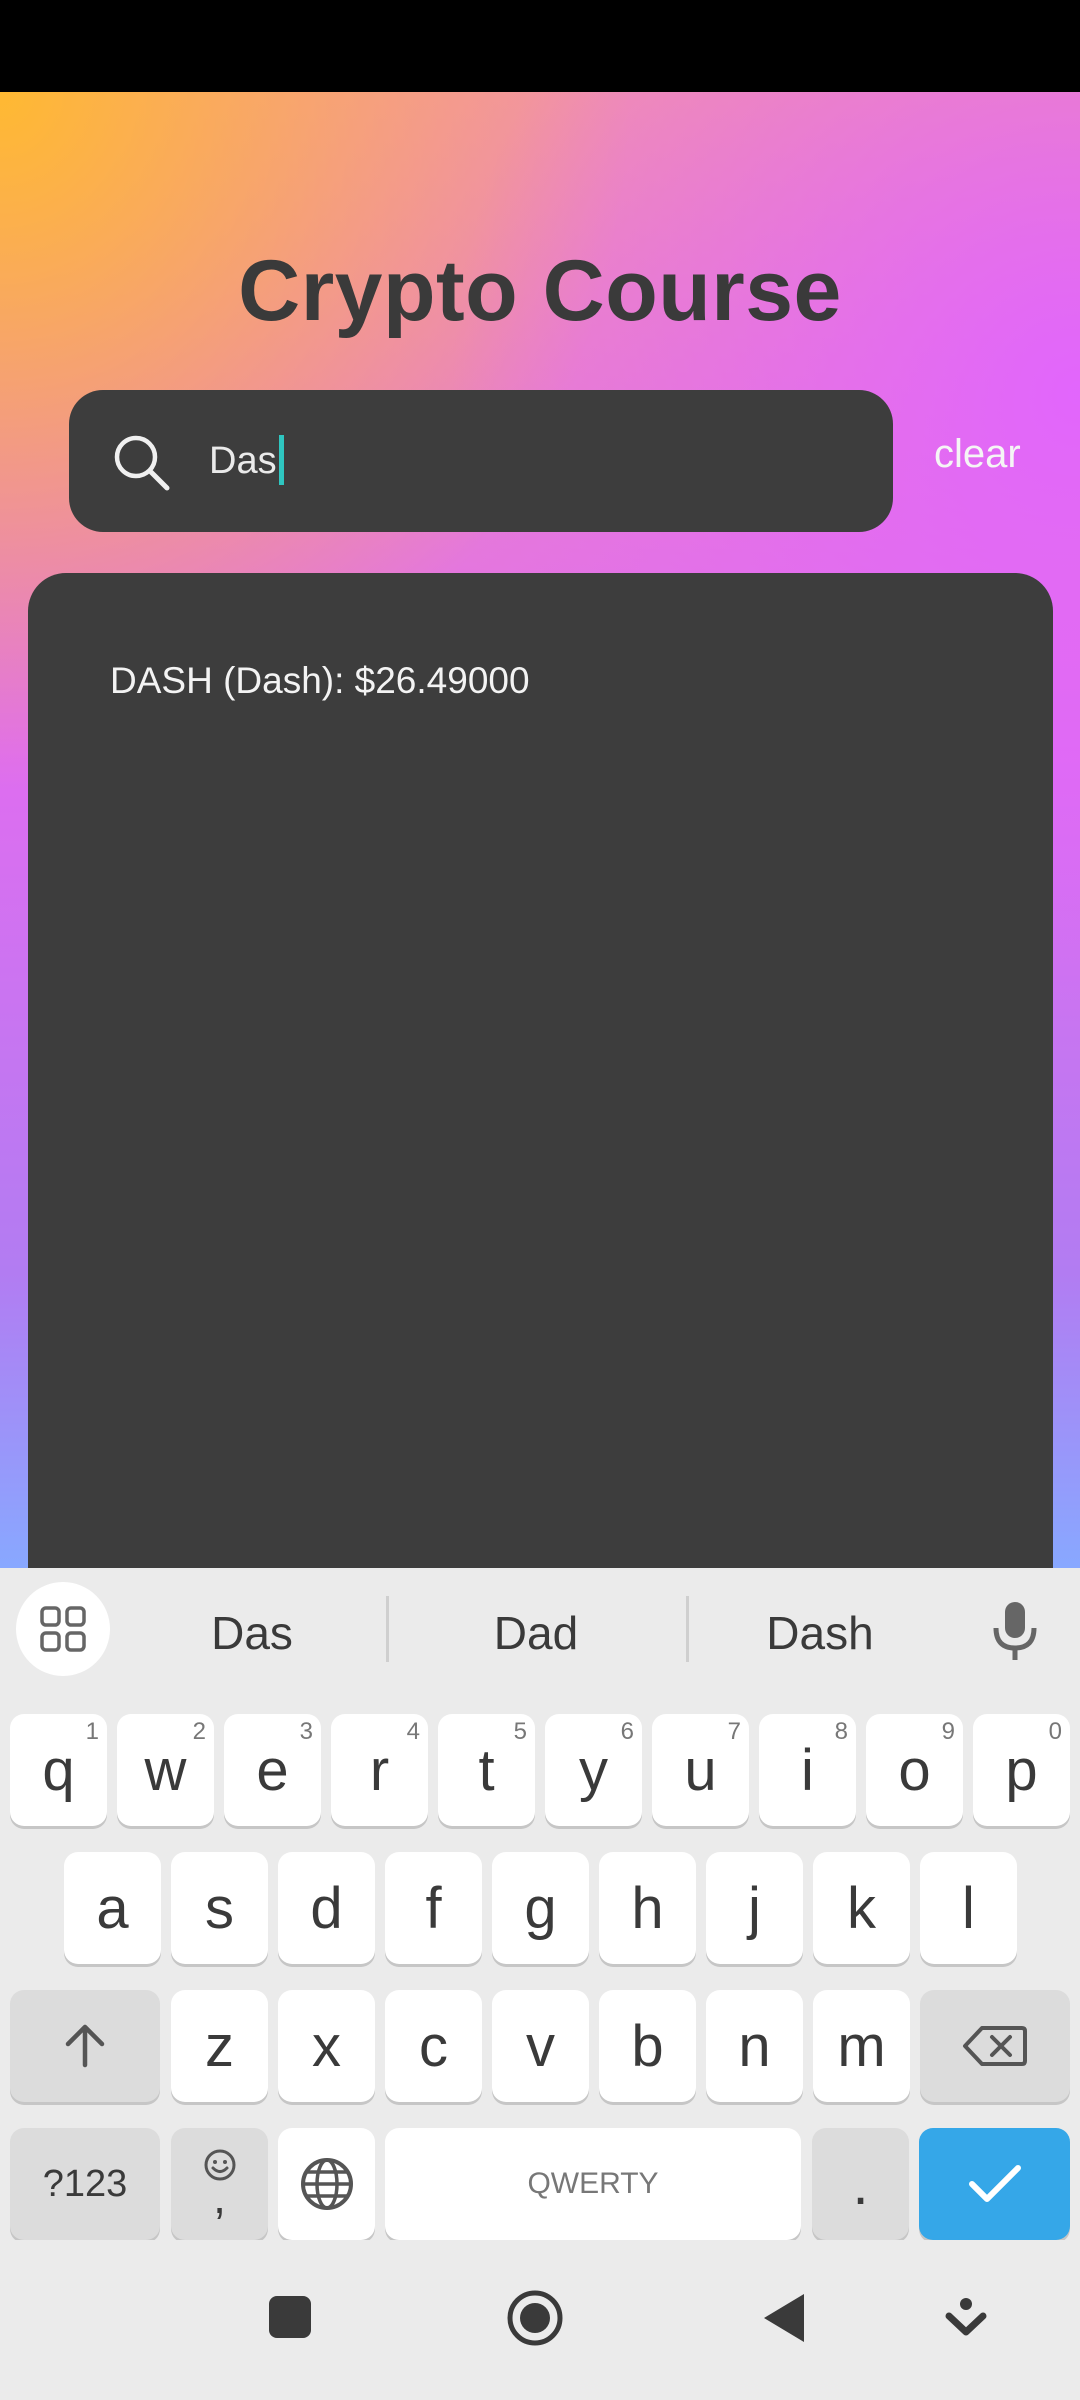 This screenshot has height=2400, width=1080. What do you see at coordinates (520, 1731) in the screenshot?
I see `key-hint: 5` at bounding box center [520, 1731].